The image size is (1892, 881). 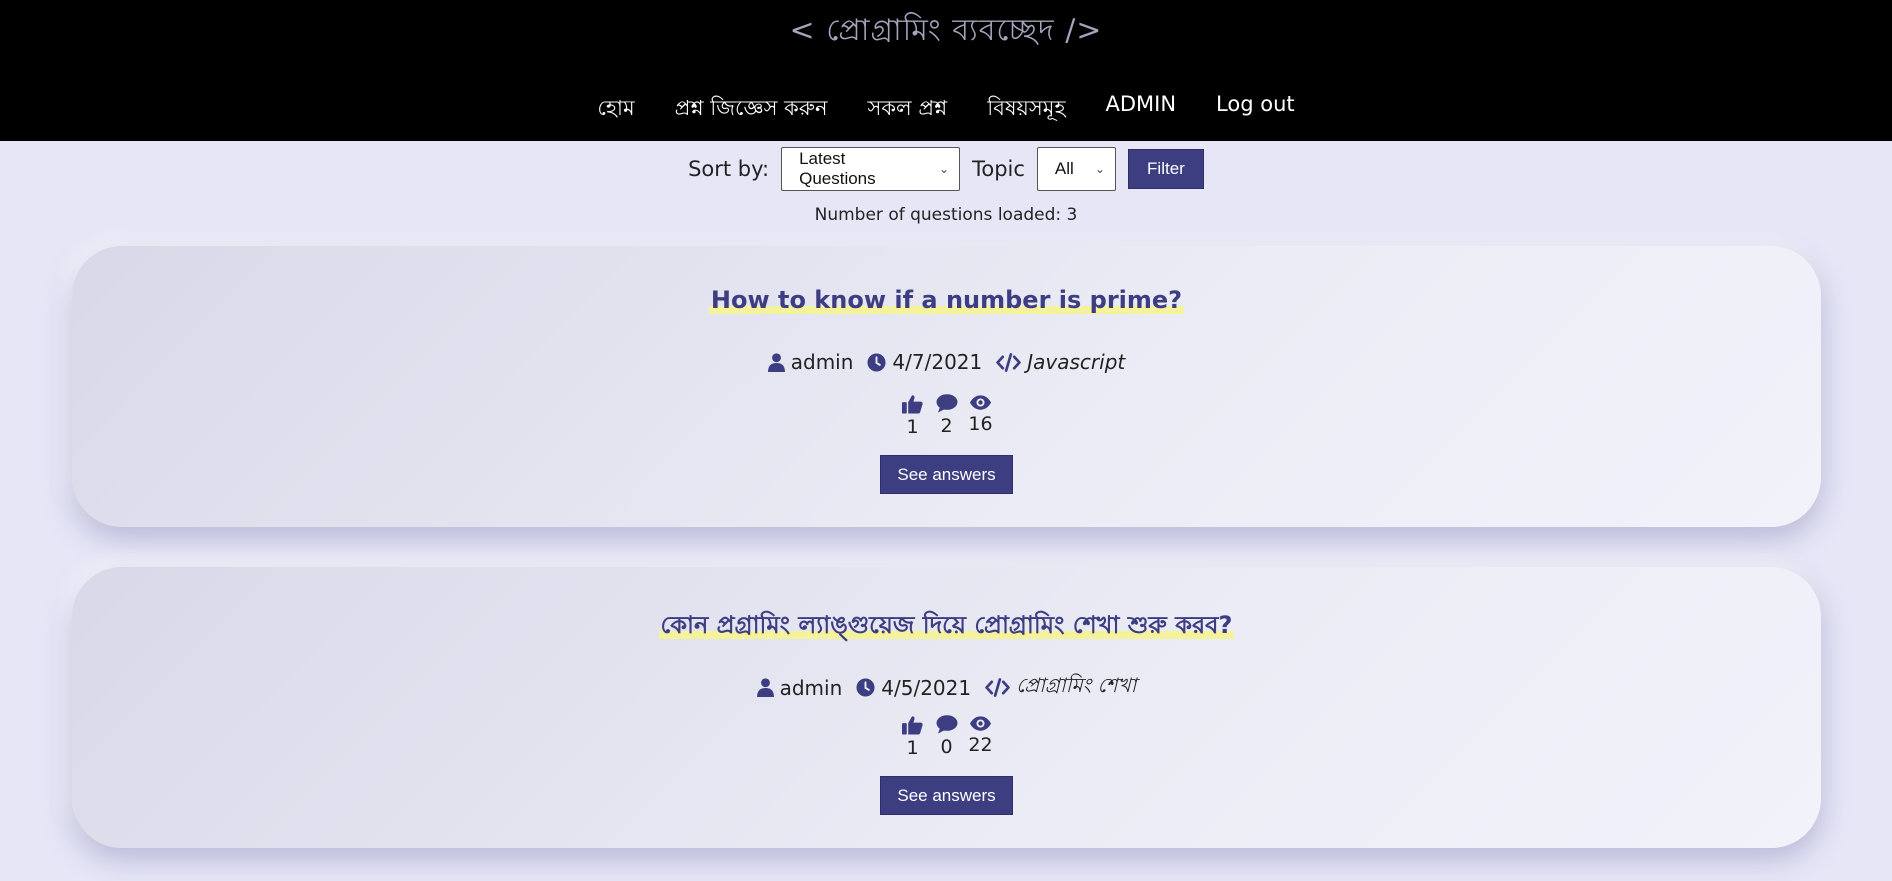 I want to click on sort-select: Latest Questions ⌄, so click(x=871, y=169).